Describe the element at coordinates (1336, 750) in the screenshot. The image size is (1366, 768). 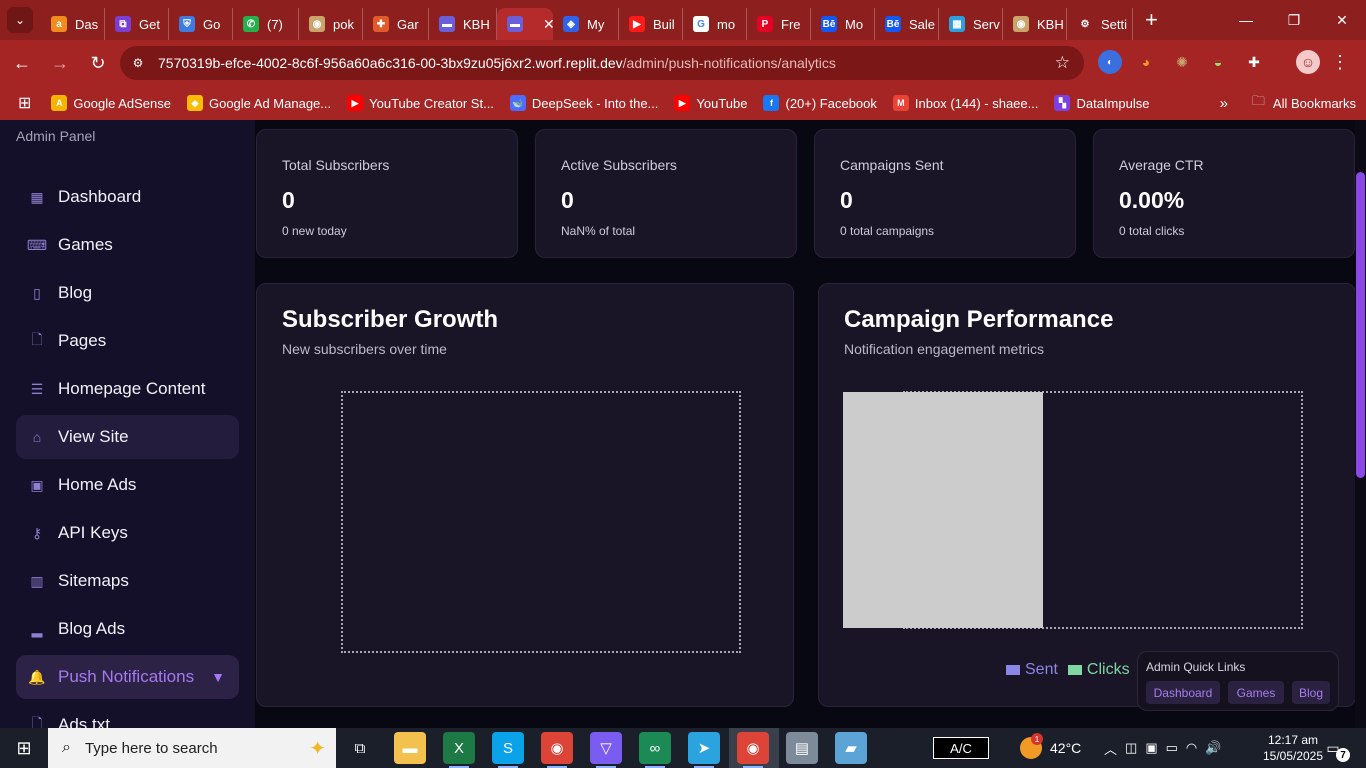
I see `notification-icon: ▭ 7` at that location.